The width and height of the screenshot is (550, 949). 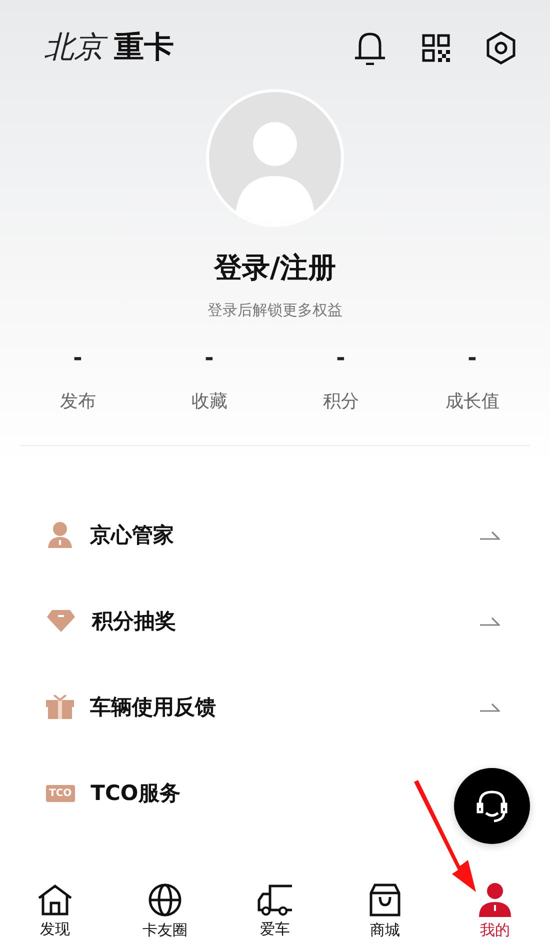 I want to click on stat-label: 成长值, so click(x=472, y=401).